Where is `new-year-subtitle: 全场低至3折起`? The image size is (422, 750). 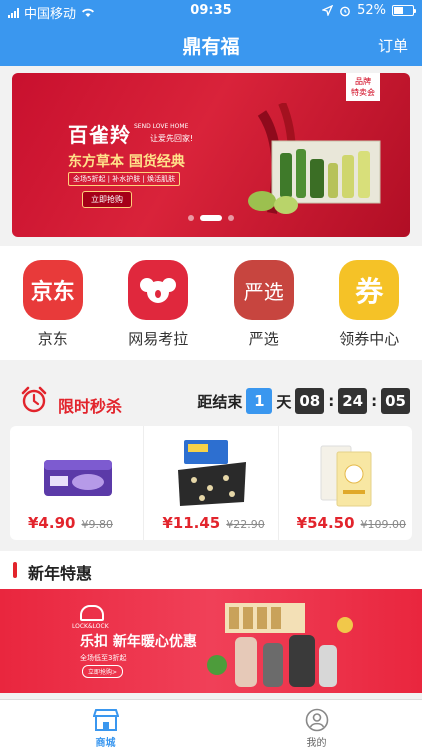 new-year-subtitle: 全场低至3折起 is located at coordinates (103, 658).